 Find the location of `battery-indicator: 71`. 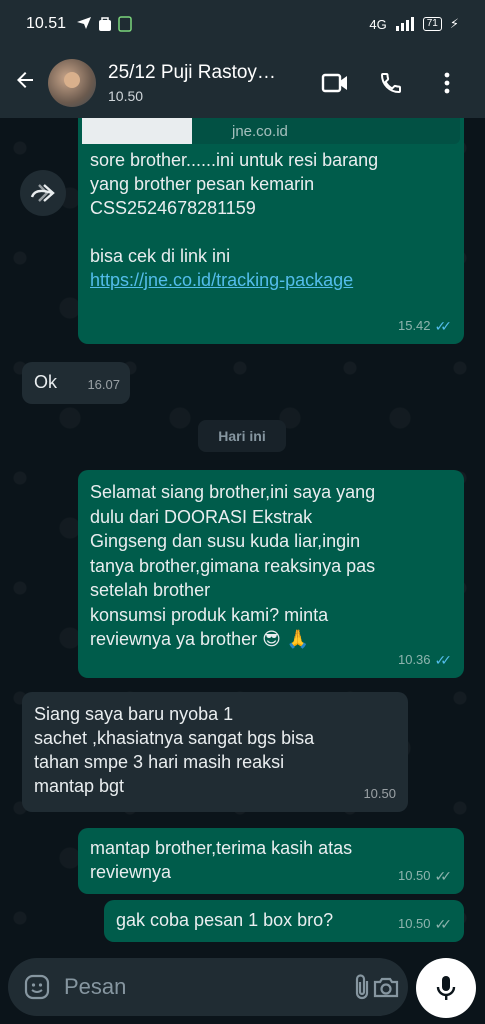

battery-indicator: 71 is located at coordinates (432, 24).